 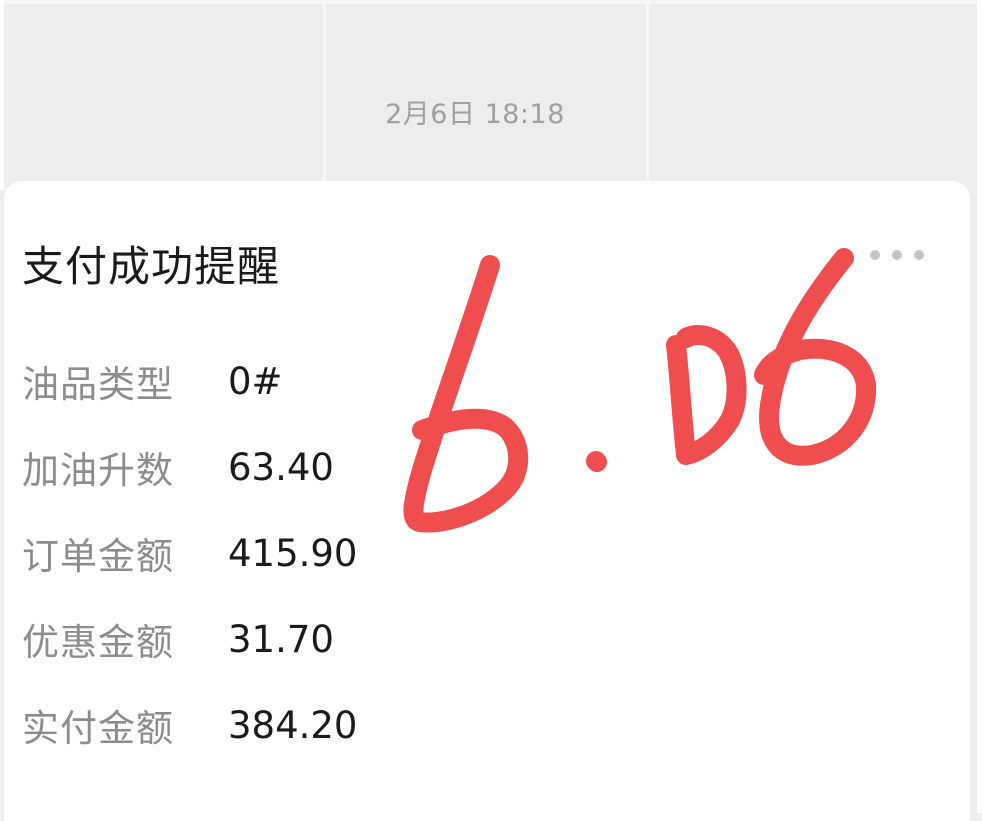 What do you see at coordinates (281, 467) in the screenshot?
I see `detail-value: 63.40` at bounding box center [281, 467].